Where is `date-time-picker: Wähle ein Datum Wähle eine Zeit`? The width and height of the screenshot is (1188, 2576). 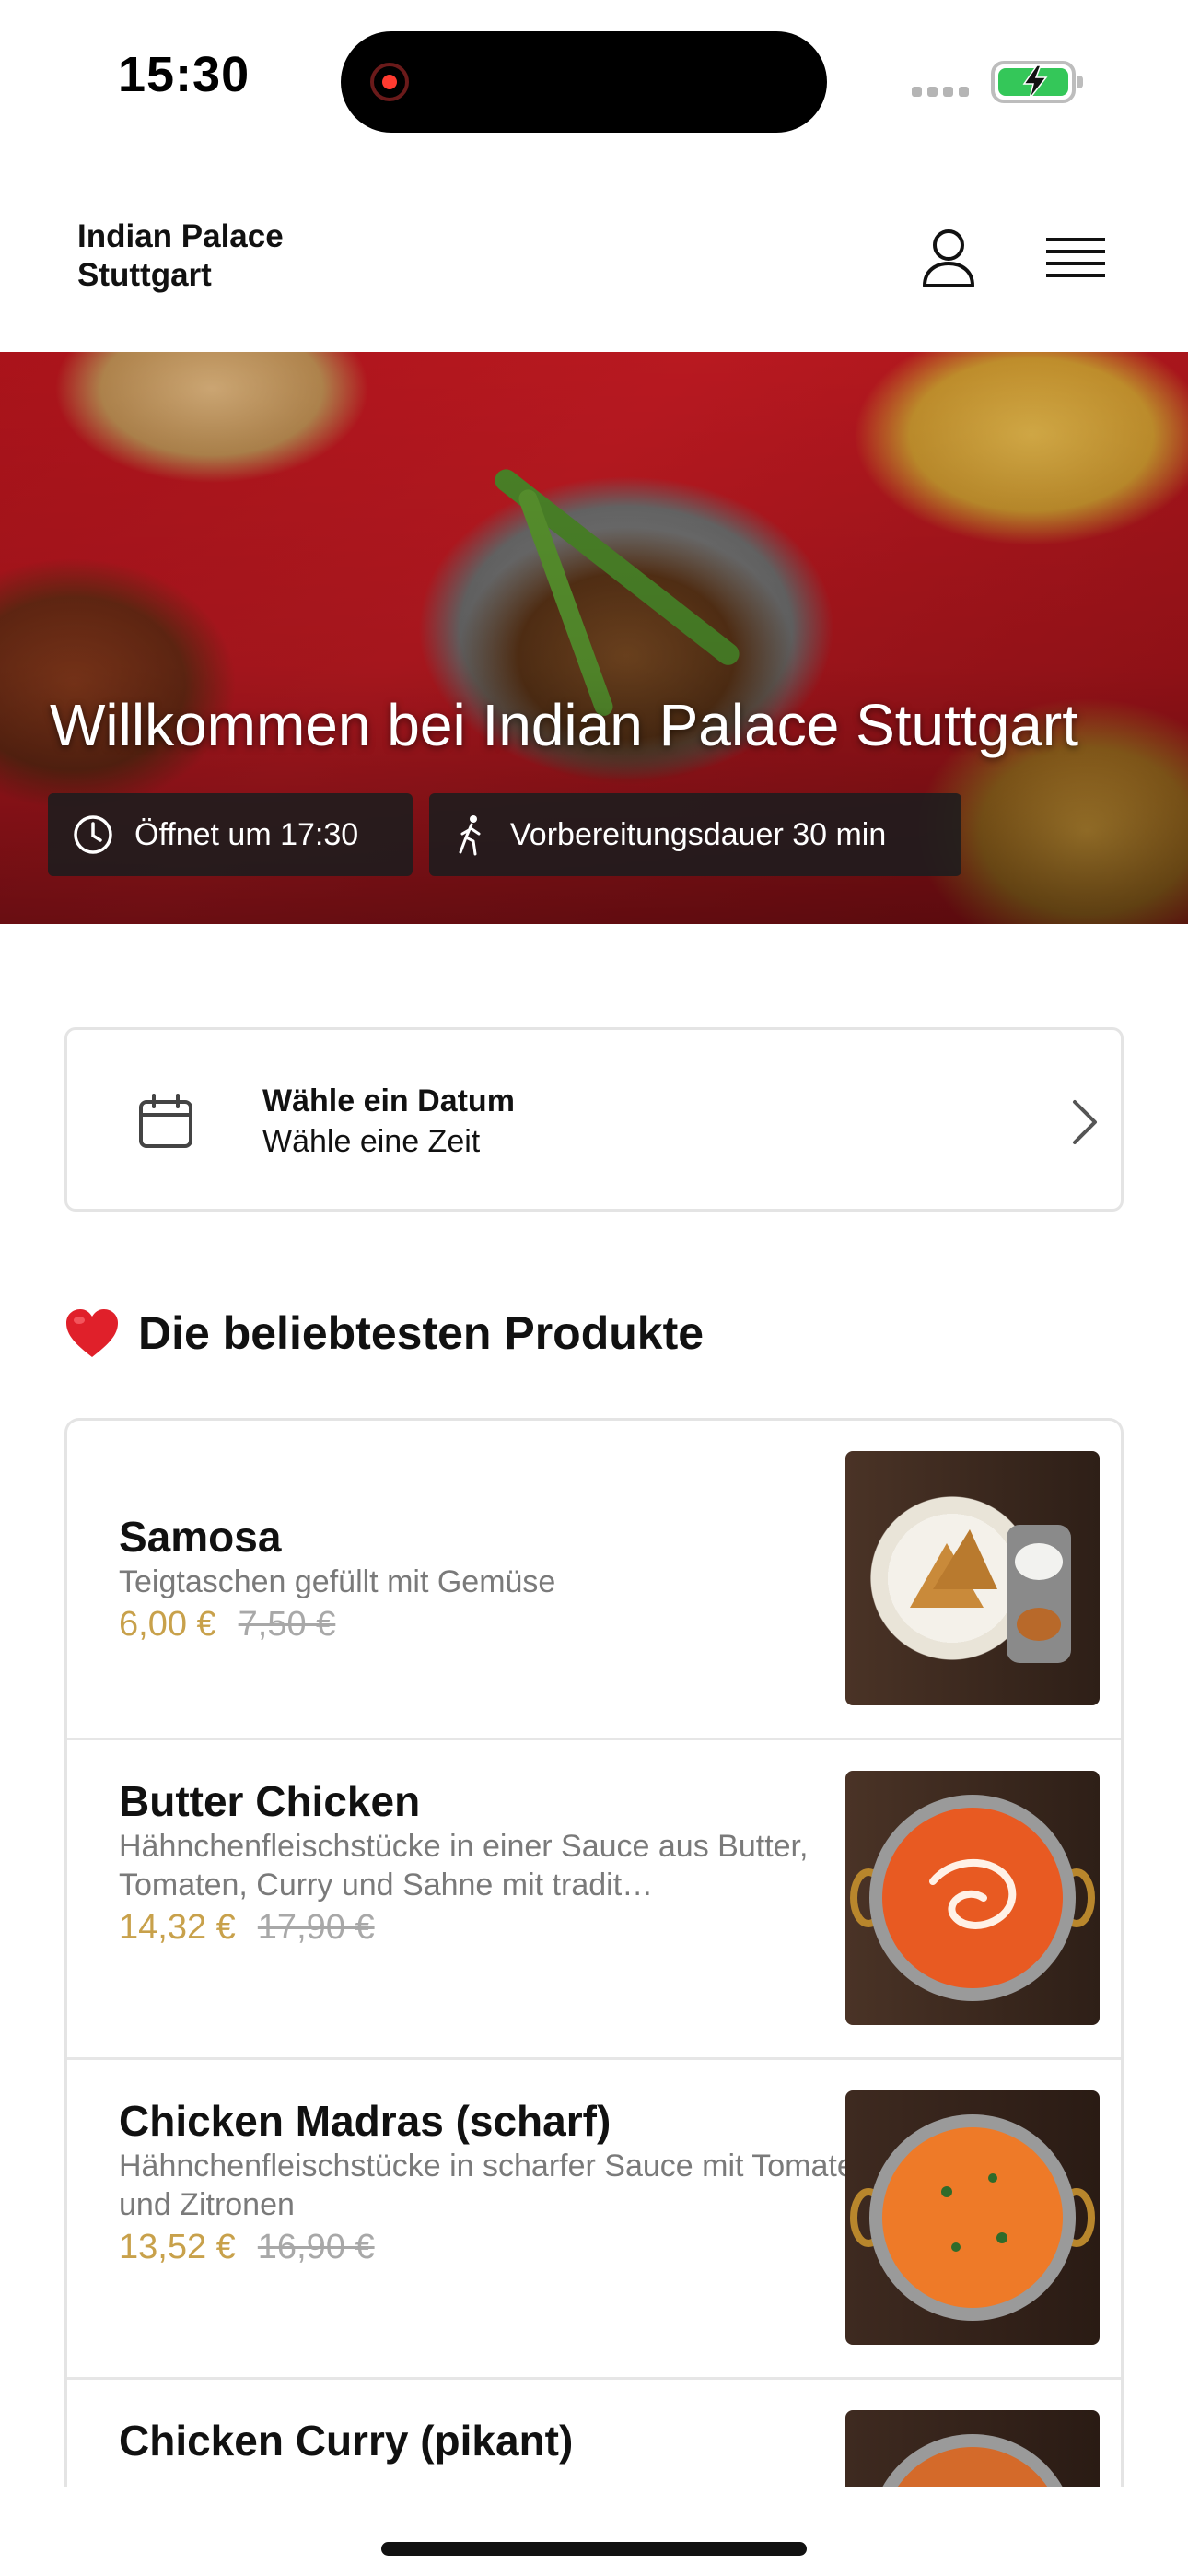
date-time-picker: Wähle ein Datum Wähle eine Zeit is located at coordinates (594, 1119).